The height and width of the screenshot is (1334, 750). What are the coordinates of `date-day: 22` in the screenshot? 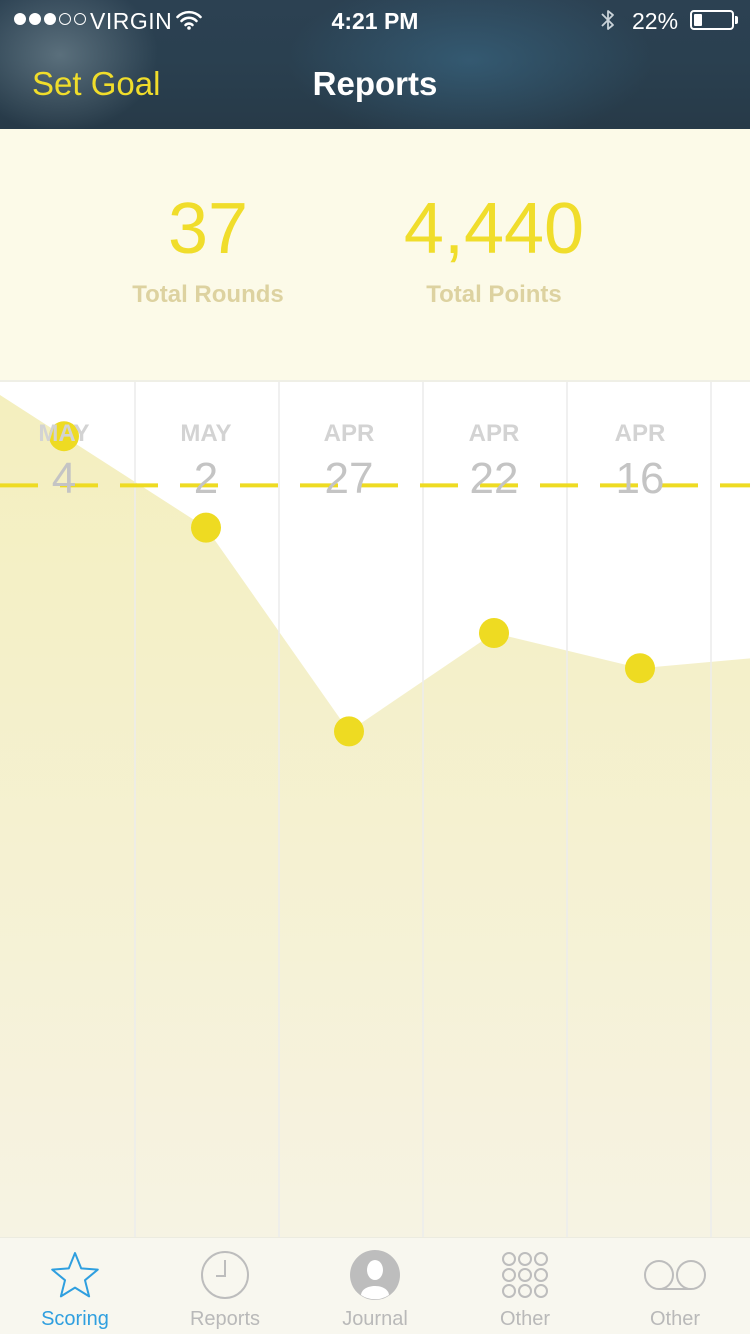 It's located at (494, 478).